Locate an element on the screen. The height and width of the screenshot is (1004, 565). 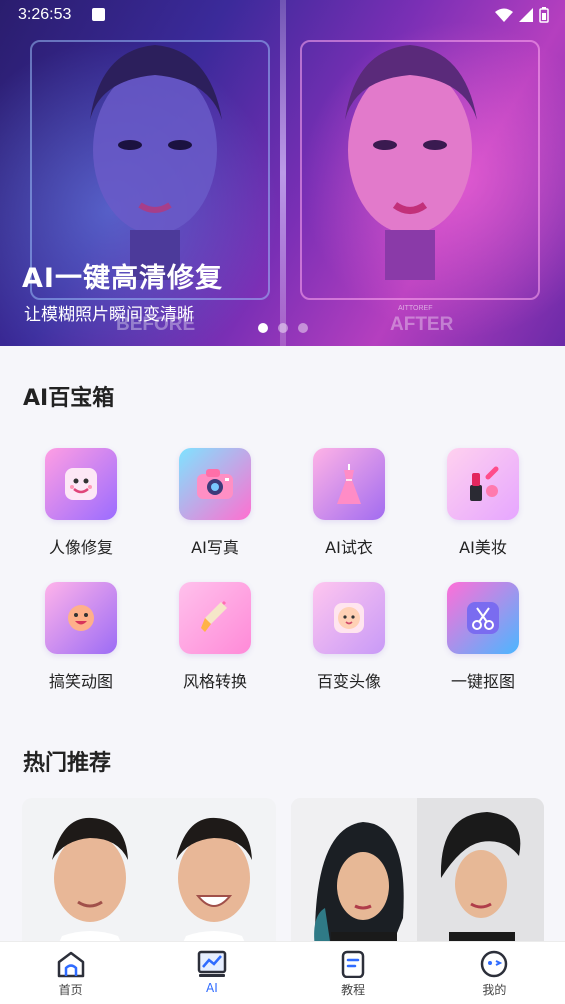
tool-label: 一键抠图 is located at coordinates (482, 681).